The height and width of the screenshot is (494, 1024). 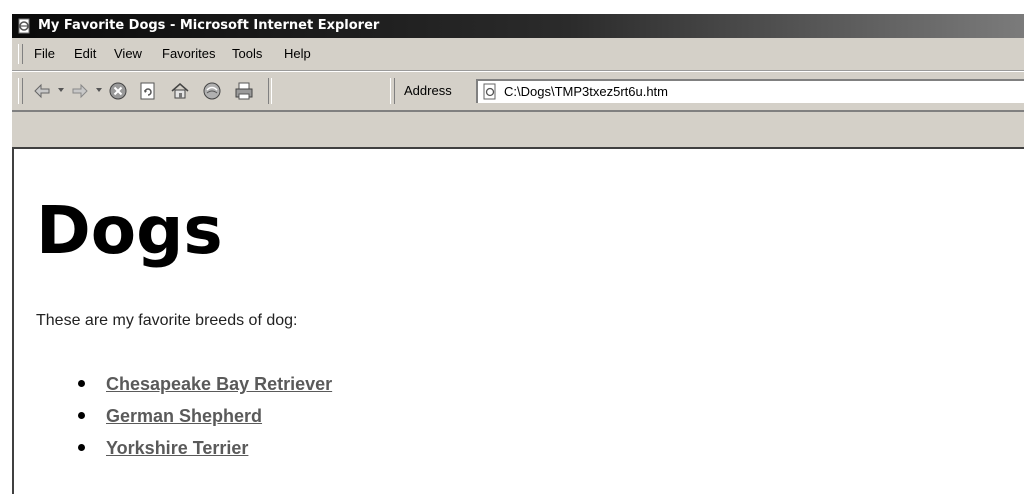 I want to click on menu-view: View, so click(x=128, y=54).